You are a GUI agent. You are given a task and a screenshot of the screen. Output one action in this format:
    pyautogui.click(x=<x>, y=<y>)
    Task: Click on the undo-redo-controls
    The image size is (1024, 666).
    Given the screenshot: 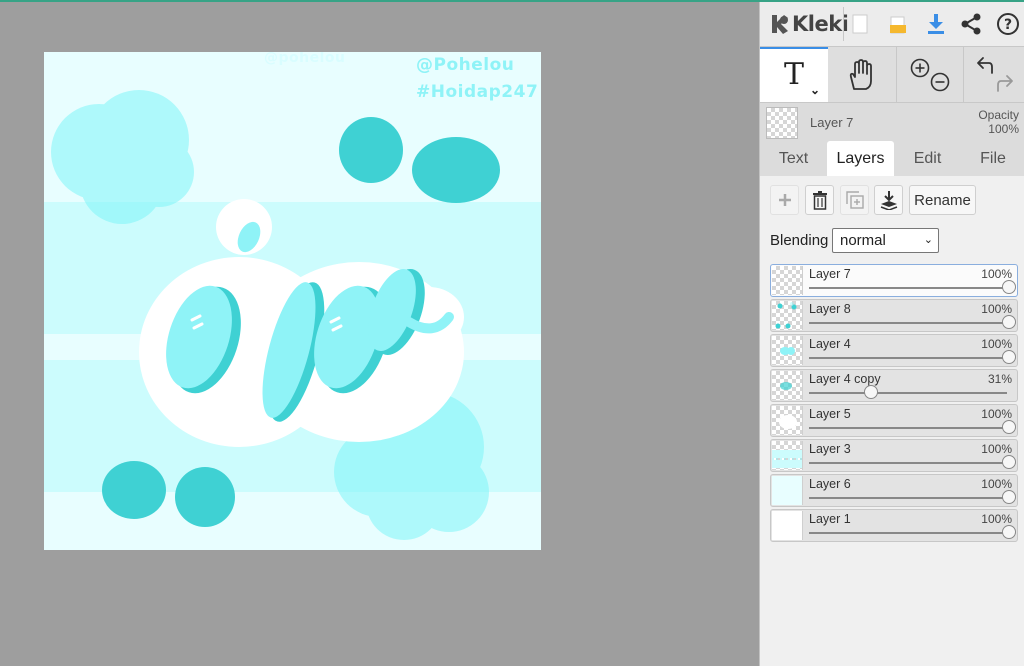 What is the action you would take?
    pyautogui.click(x=993, y=74)
    